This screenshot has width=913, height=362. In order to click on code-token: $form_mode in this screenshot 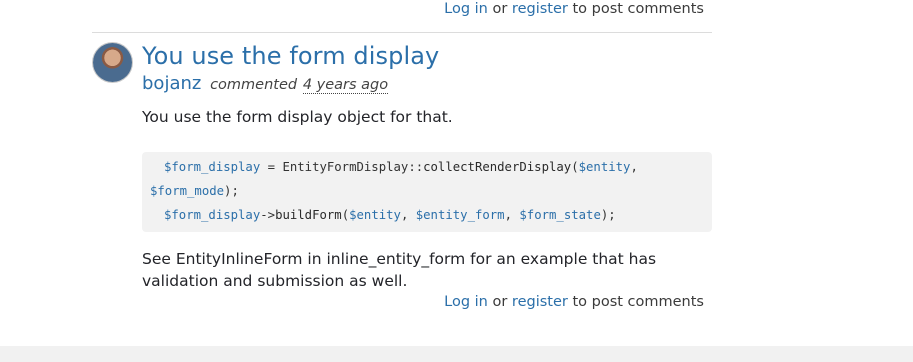, I will do `click(187, 191)`.